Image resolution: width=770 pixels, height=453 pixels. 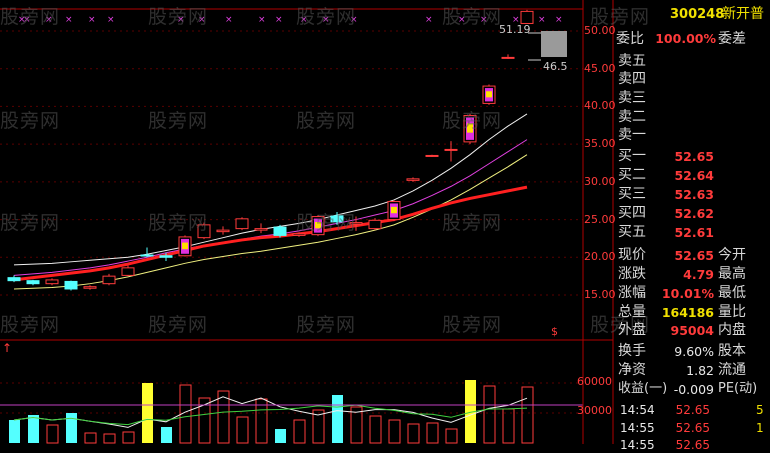 I want to click on stat-label2: 最高, so click(x=732, y=274).